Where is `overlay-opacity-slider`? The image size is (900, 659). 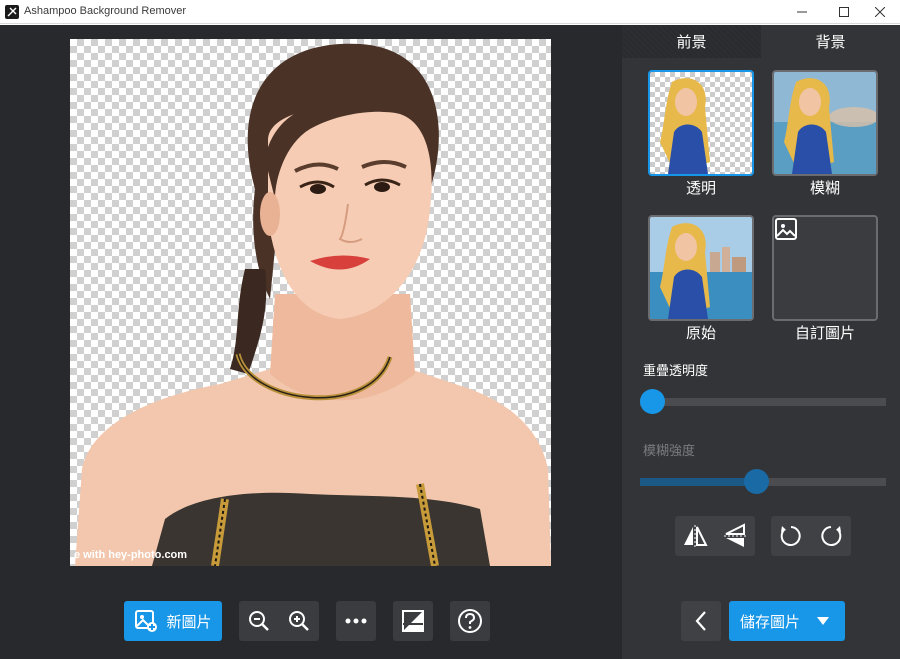 overlay-opacity-slider is located at coordinates (763, 401).